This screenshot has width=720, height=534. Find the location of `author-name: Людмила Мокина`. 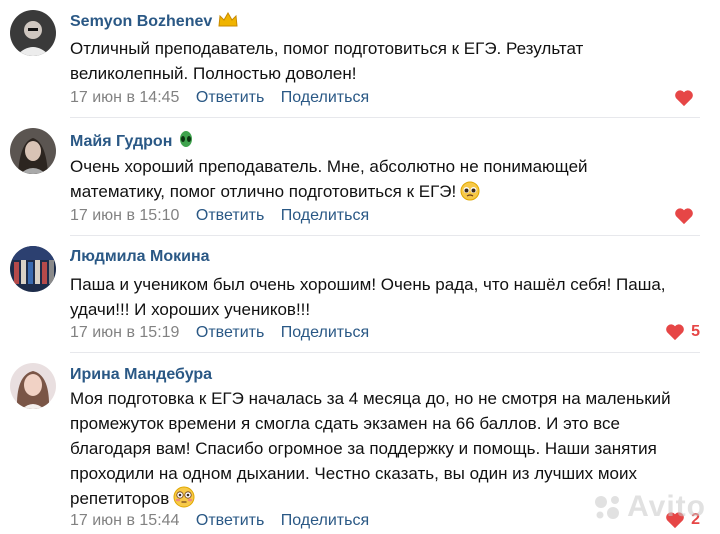

author-name: Людмила Мокина is located at coordinates (140, 256).